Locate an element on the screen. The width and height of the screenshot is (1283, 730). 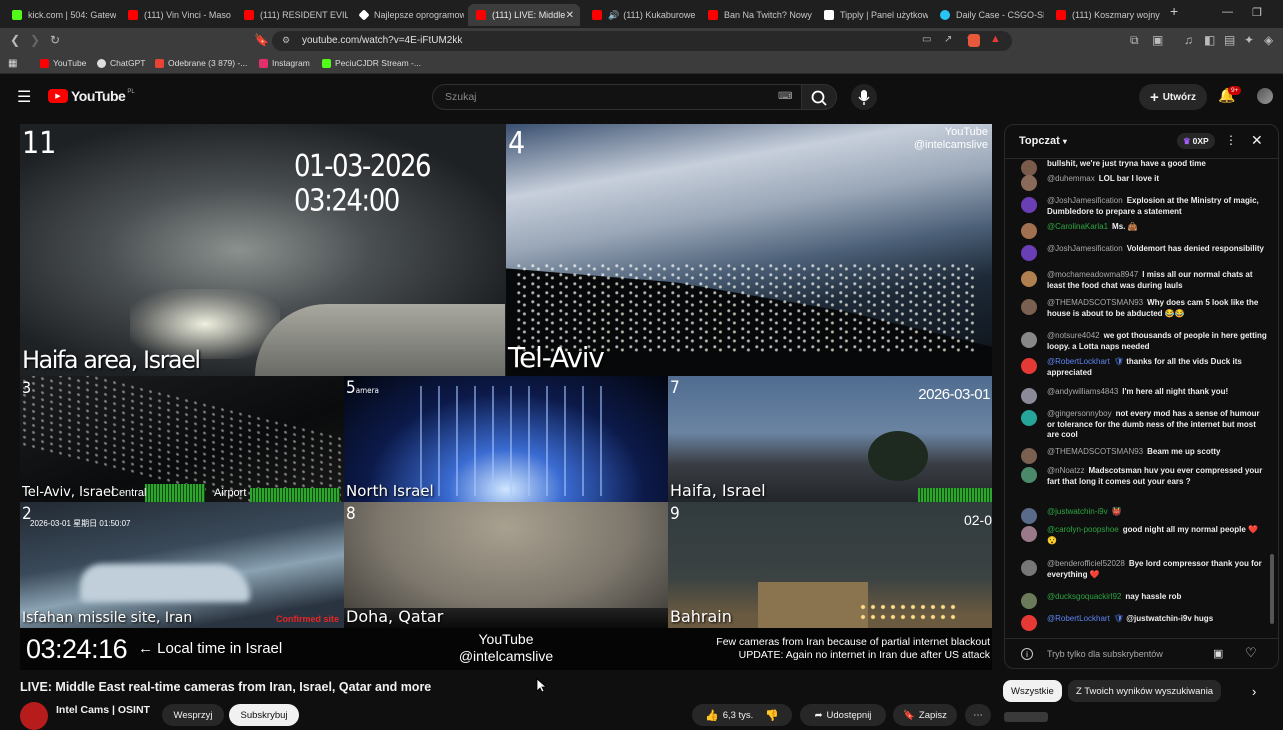
browser-tab: 🔊 (111) Kukaburowe is located at coordinates (640, 15).